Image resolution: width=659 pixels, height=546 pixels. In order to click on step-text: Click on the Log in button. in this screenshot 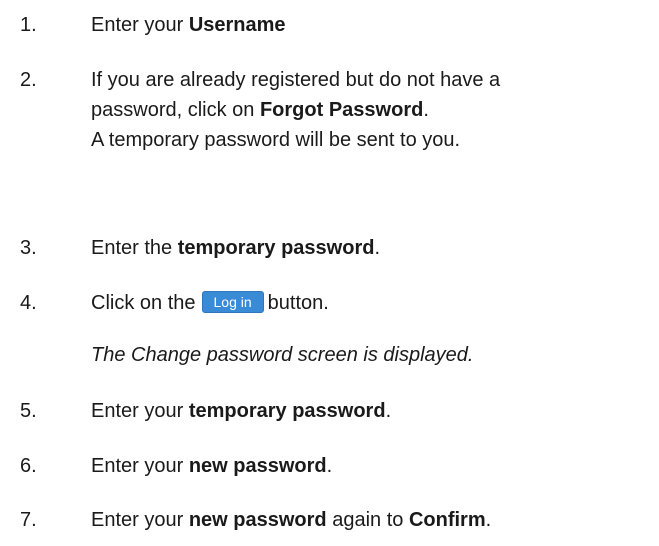, I will do `click(210, 302)`.